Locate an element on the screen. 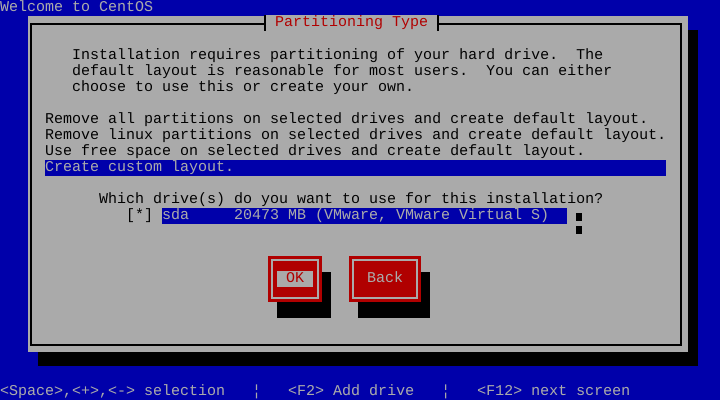  partition-option: Use free space on selected drives and create default layout. is located at coordinates (355, 152).